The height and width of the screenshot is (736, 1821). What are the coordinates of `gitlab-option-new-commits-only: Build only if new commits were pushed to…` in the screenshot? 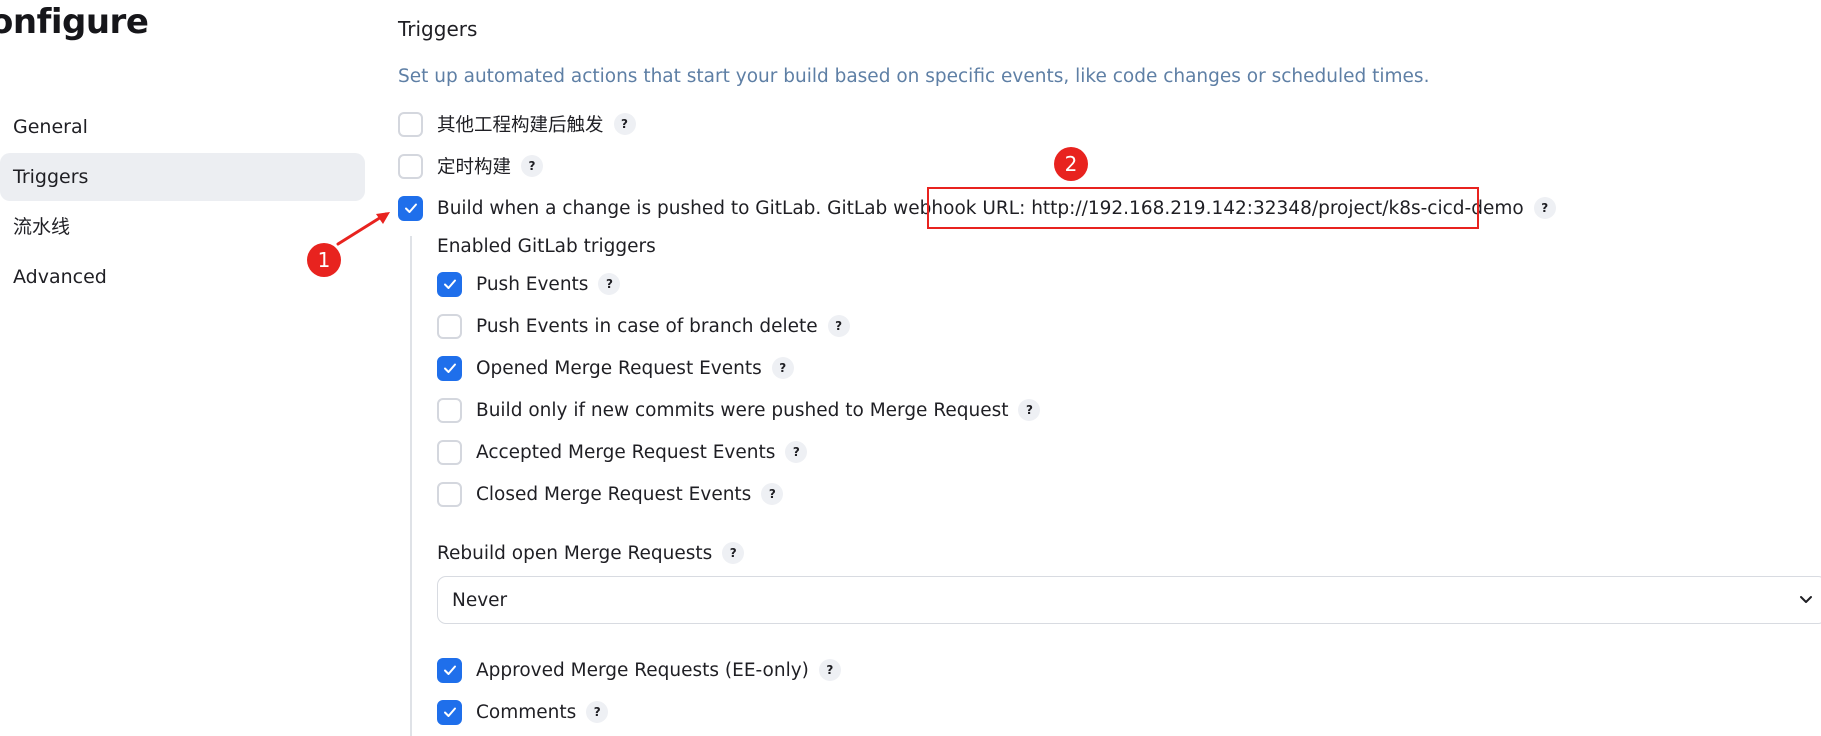 It's located at (739, 410).